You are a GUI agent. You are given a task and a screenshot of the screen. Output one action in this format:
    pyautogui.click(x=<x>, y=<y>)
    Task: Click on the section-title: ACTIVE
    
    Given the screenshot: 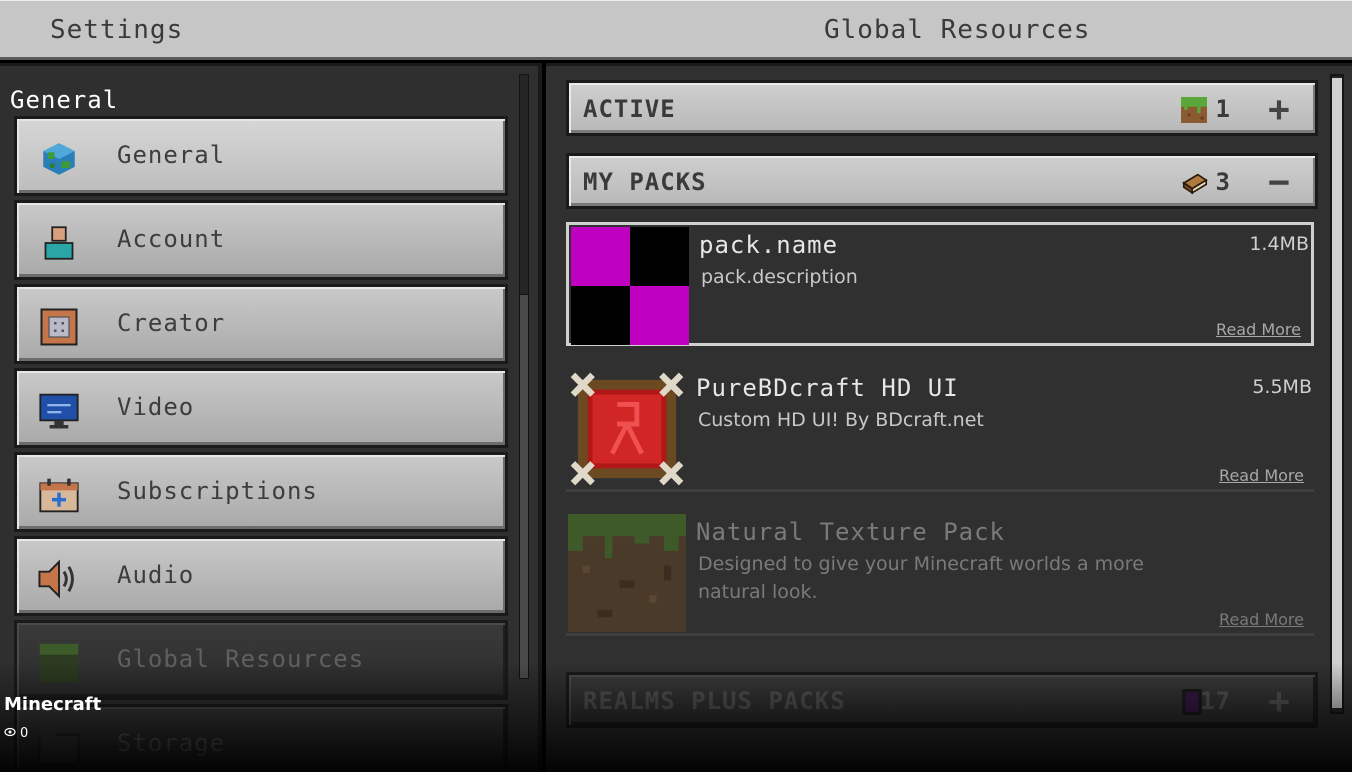 What is the action you would take?
    pyautogui.click(x=629, y=109)
    